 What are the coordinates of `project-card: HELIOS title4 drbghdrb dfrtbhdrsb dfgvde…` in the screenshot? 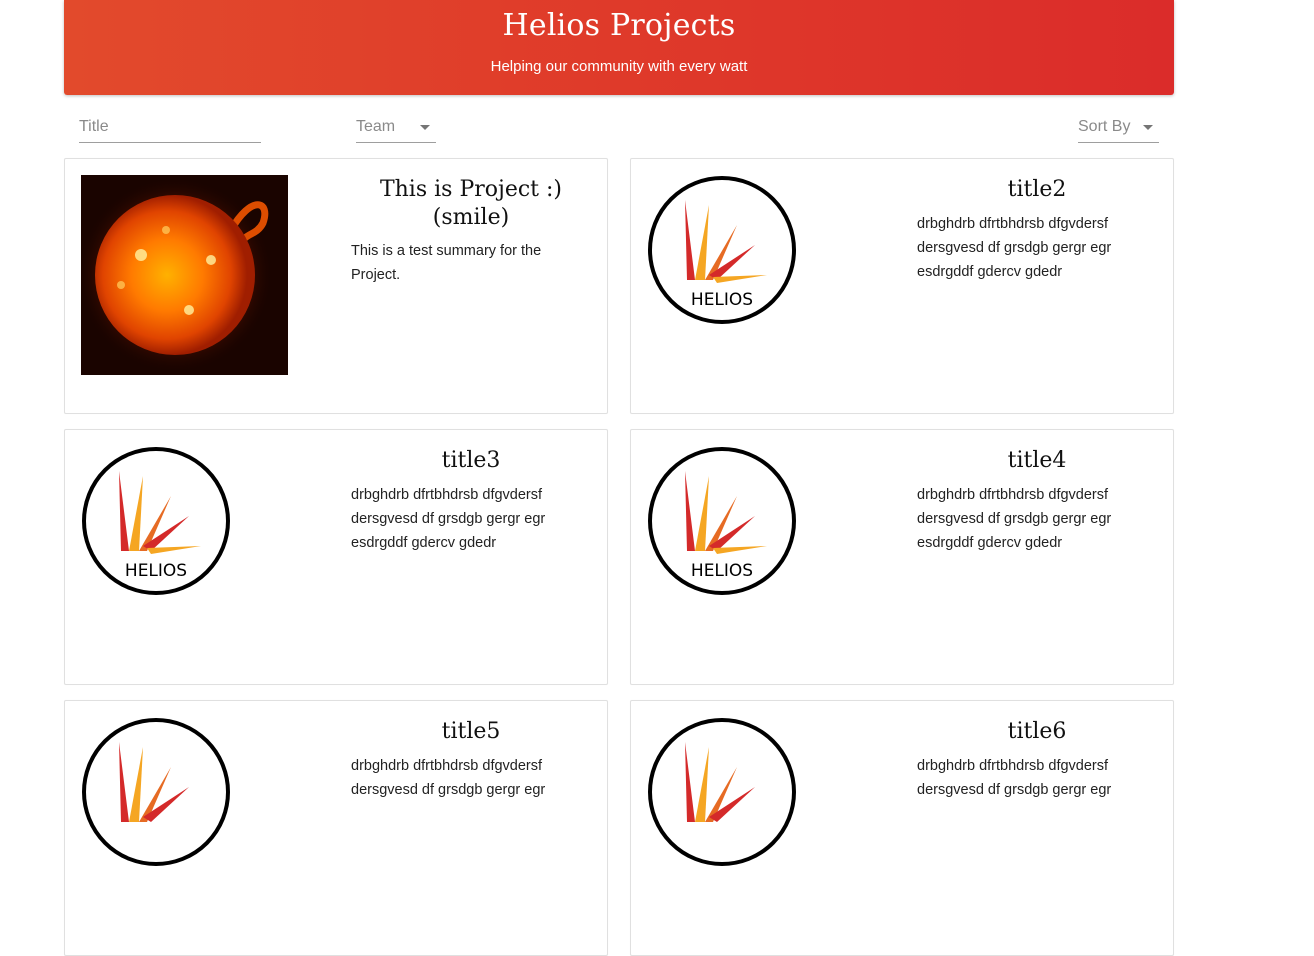 It's located at (902, 557).